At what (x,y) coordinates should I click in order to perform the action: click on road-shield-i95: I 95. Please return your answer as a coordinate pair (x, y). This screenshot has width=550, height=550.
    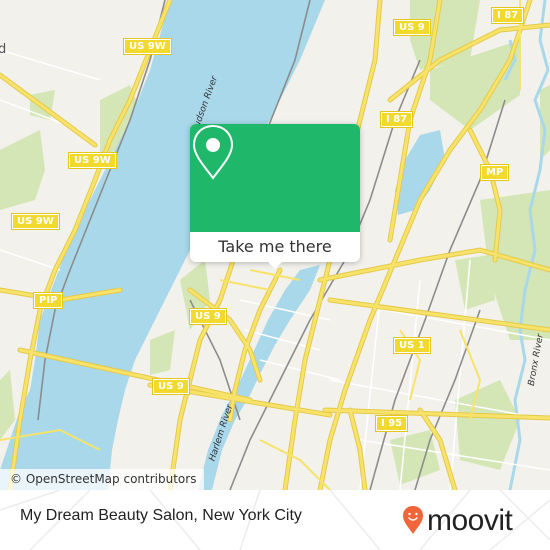
    Looking at the image, I should click on (391, 423).